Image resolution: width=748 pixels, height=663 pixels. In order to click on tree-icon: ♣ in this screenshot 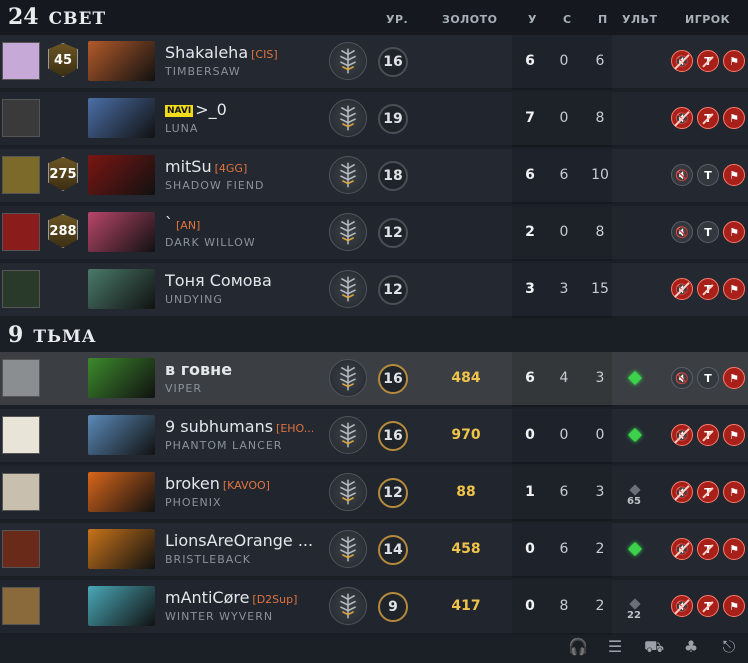, I will do `click(691, 647)`.